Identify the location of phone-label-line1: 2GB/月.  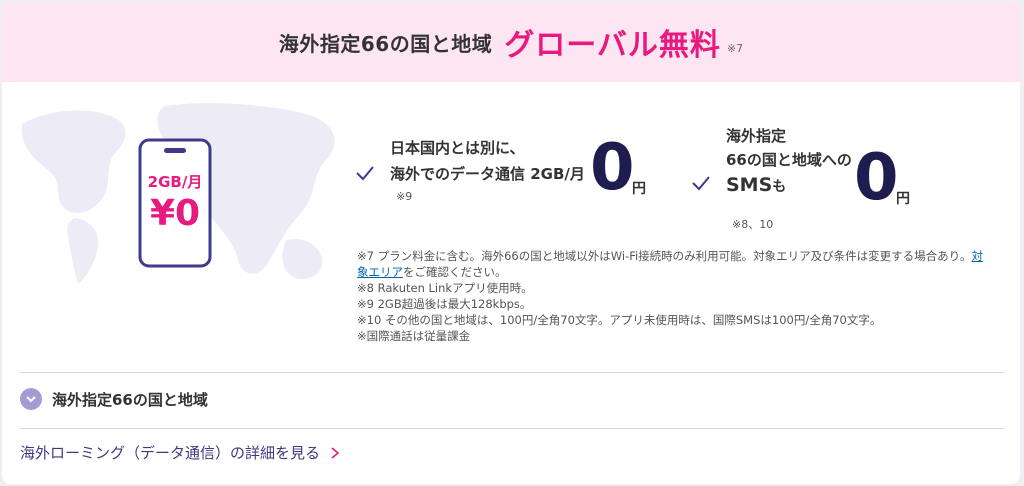
(175, 182).